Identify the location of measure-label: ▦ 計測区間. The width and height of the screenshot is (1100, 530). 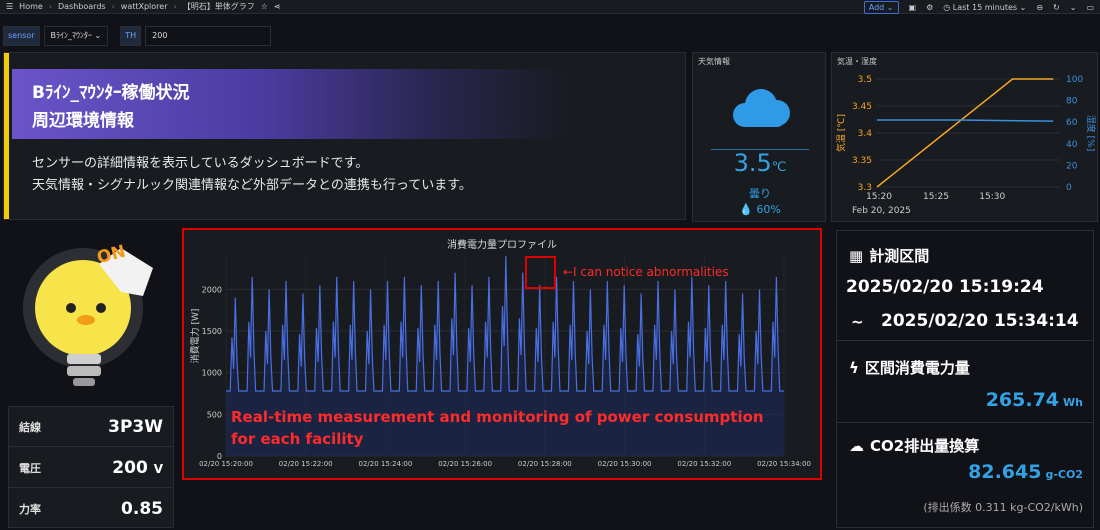
(889, 255).